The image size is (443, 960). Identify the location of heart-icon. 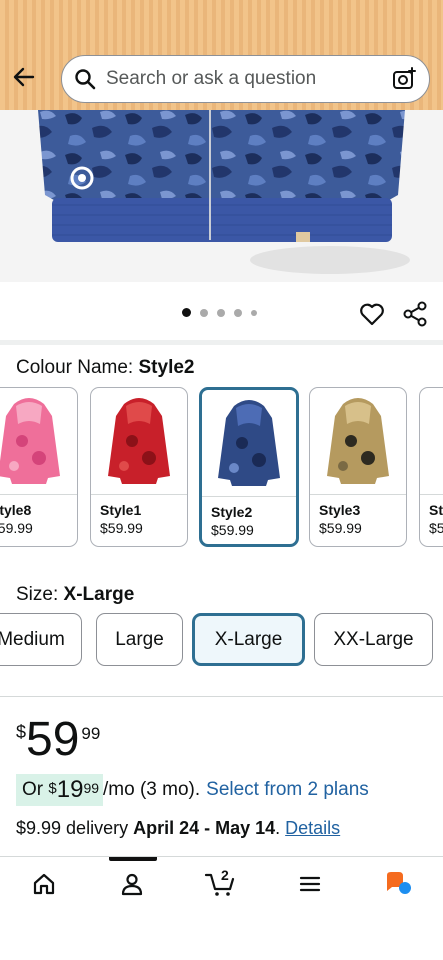
(372, 314).